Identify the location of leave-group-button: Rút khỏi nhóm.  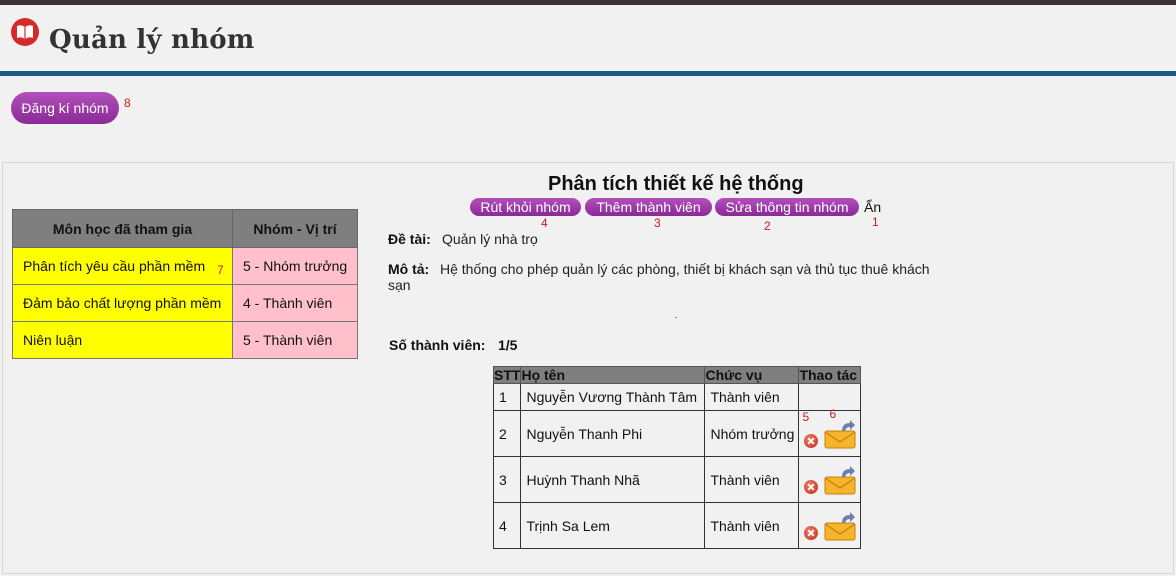
(525, 207).